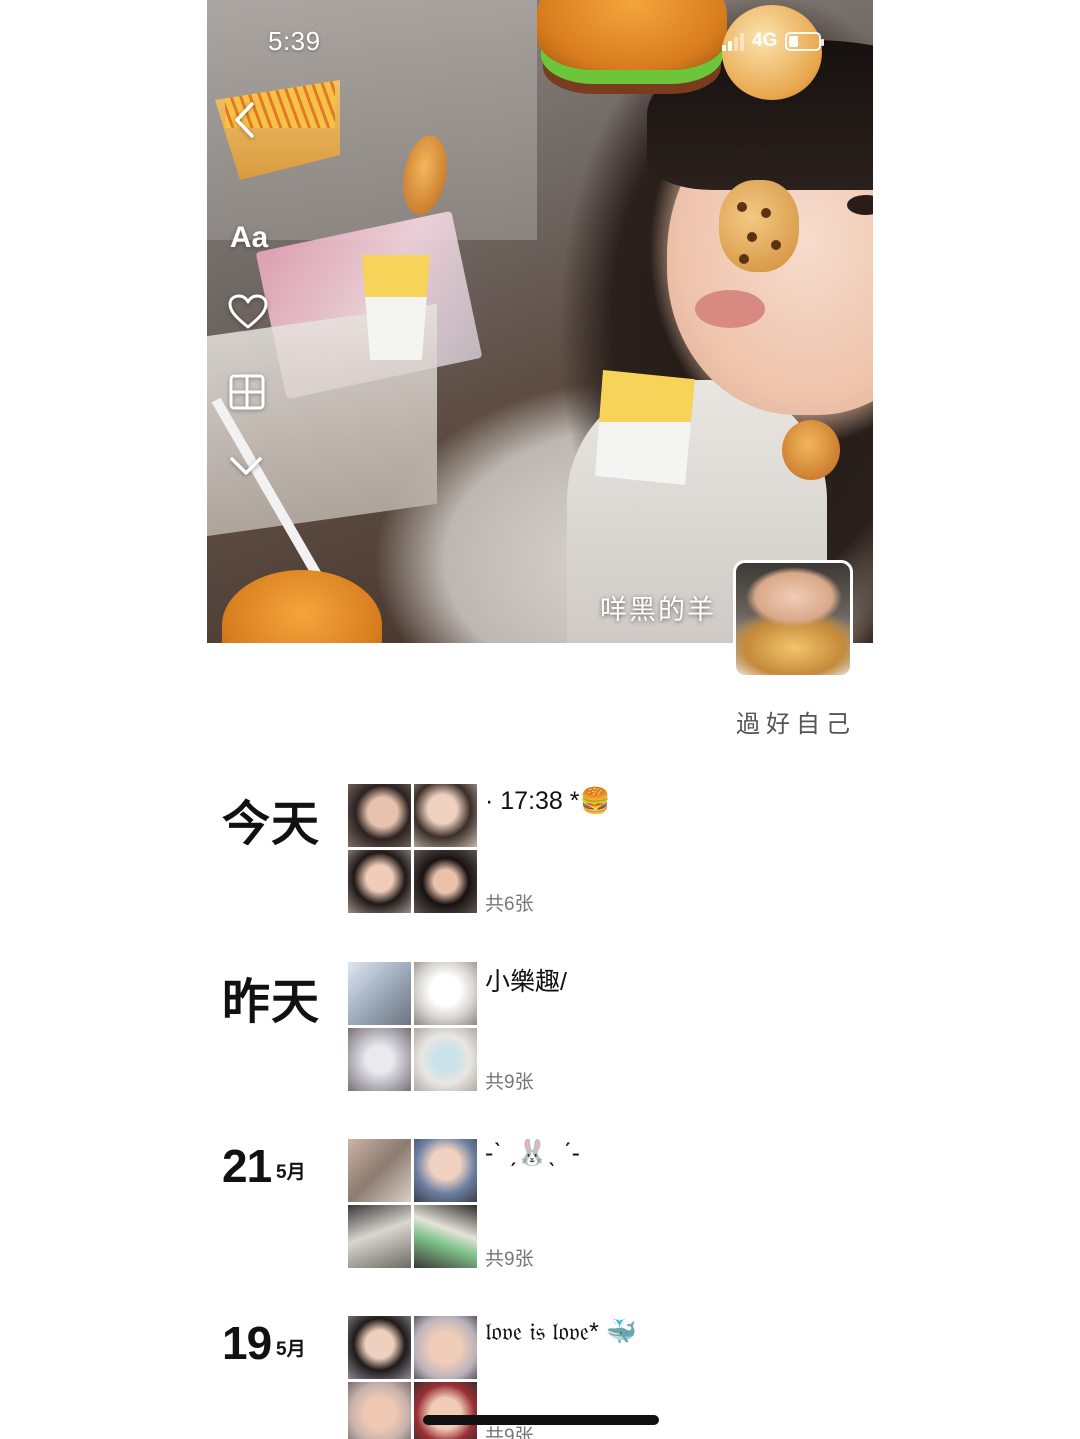  What do you see at coordinates (247, 392) in the screenshot?
I see `layout-grid-icon` at bounding box center [247, 392].